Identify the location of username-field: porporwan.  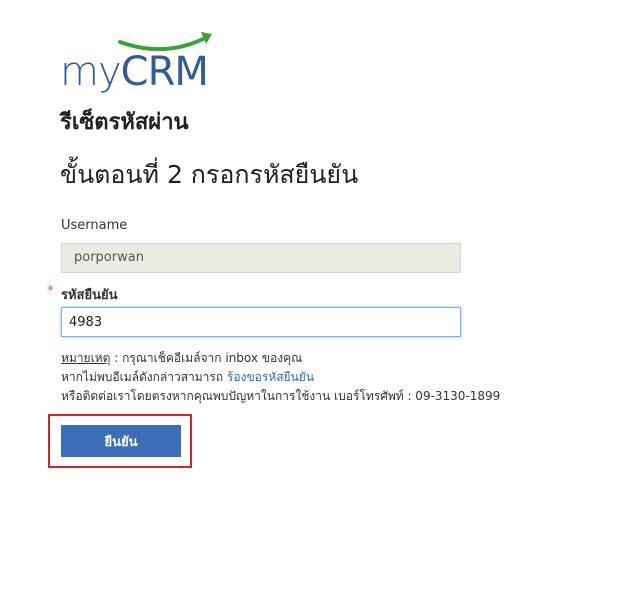
(261, 258).